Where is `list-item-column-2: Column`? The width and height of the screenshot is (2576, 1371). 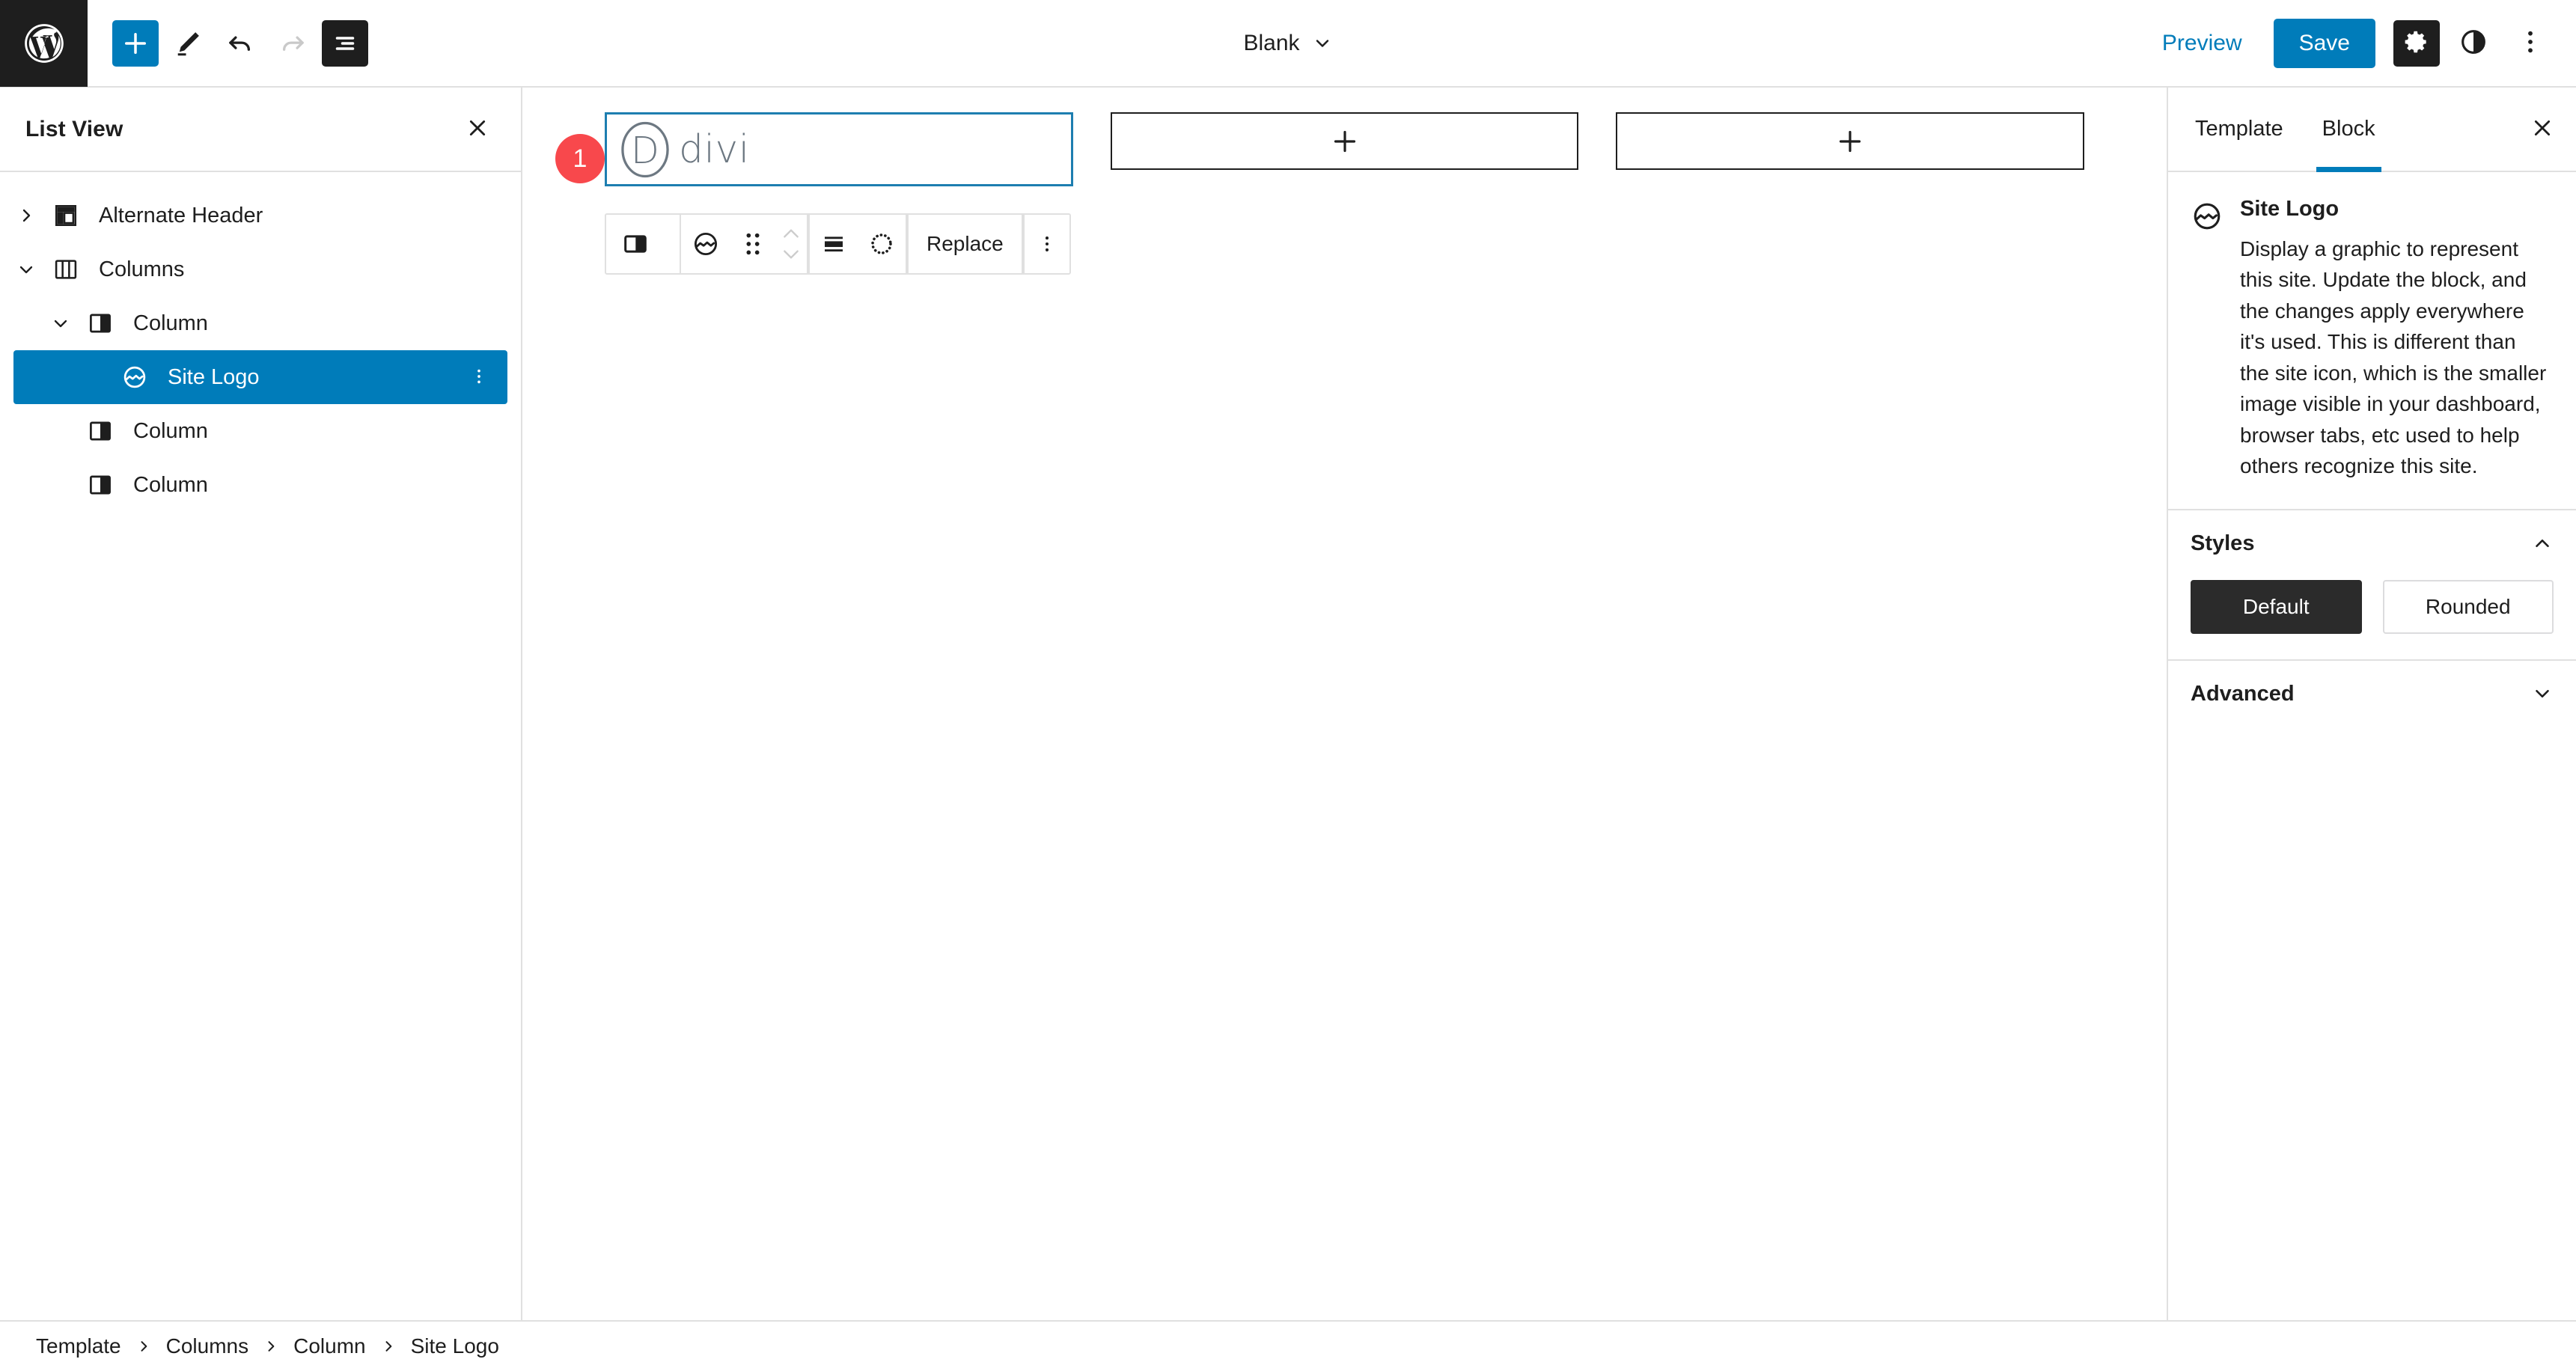
list-item-column-2: Column is located at coordinates (260, 431).